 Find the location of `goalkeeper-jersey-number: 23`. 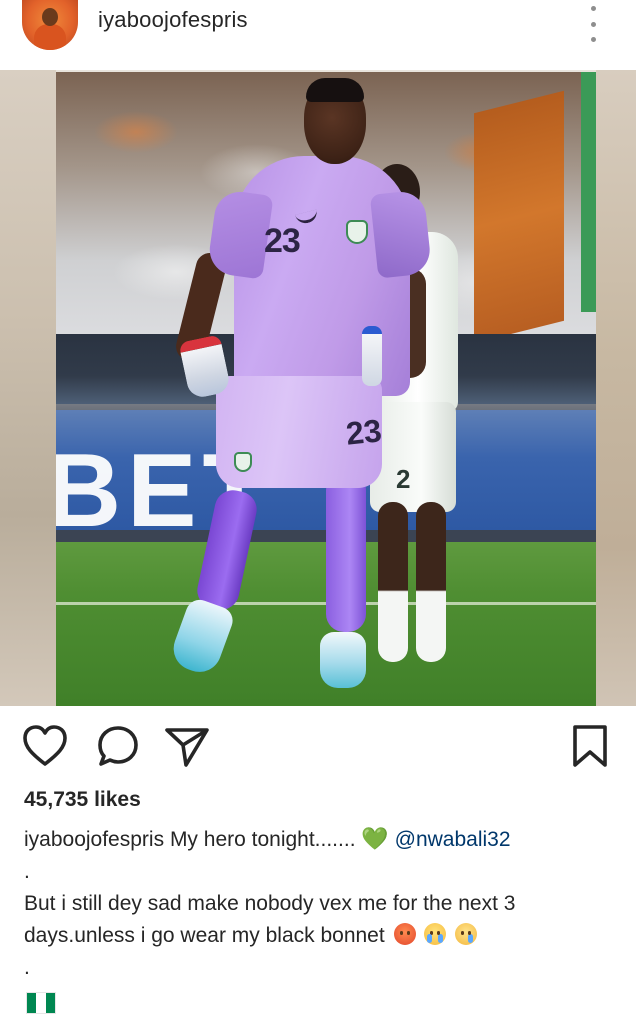

goalkeeper-jersey-number: 23 is located at coordinates (282, 241).